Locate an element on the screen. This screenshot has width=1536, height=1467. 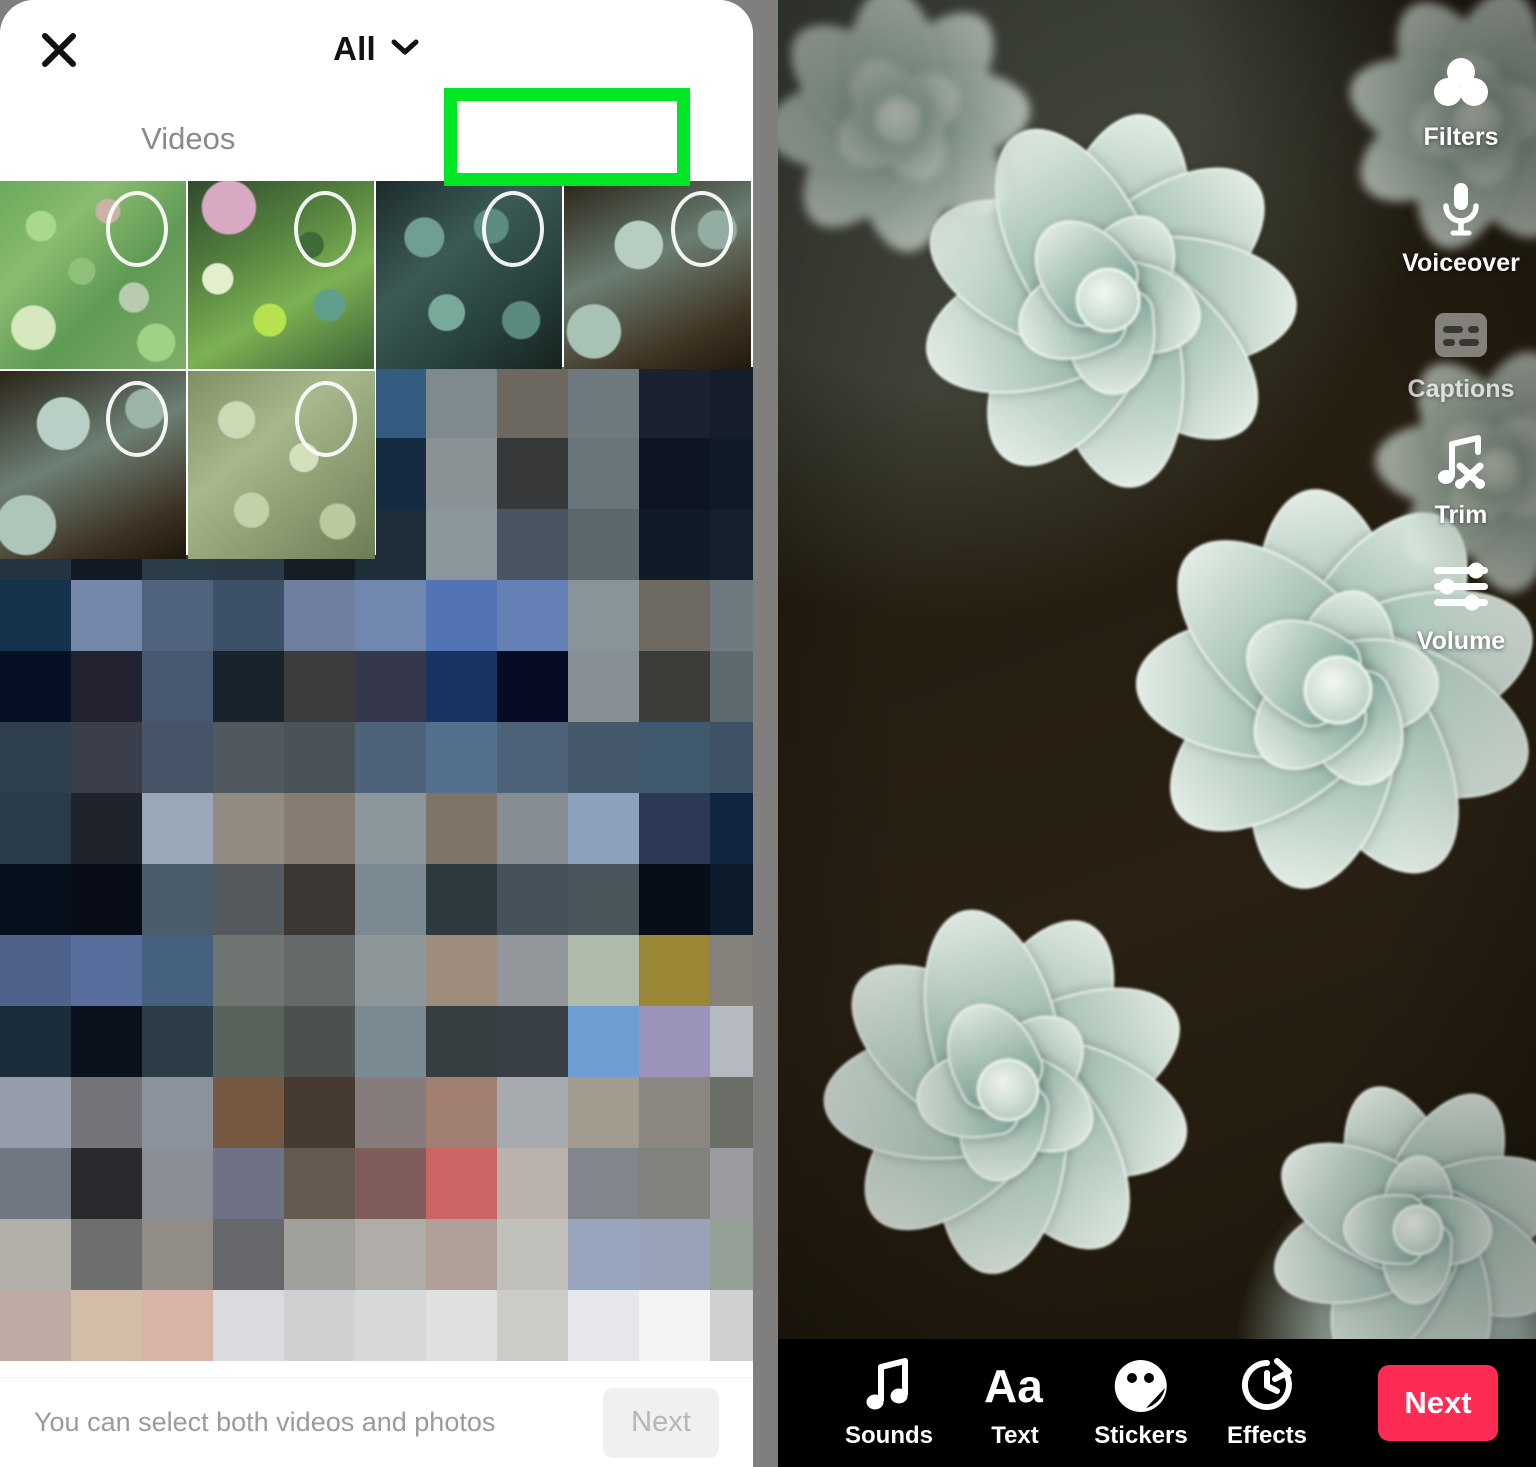
rail-label: Filters is located at coordinates (1461, 137).